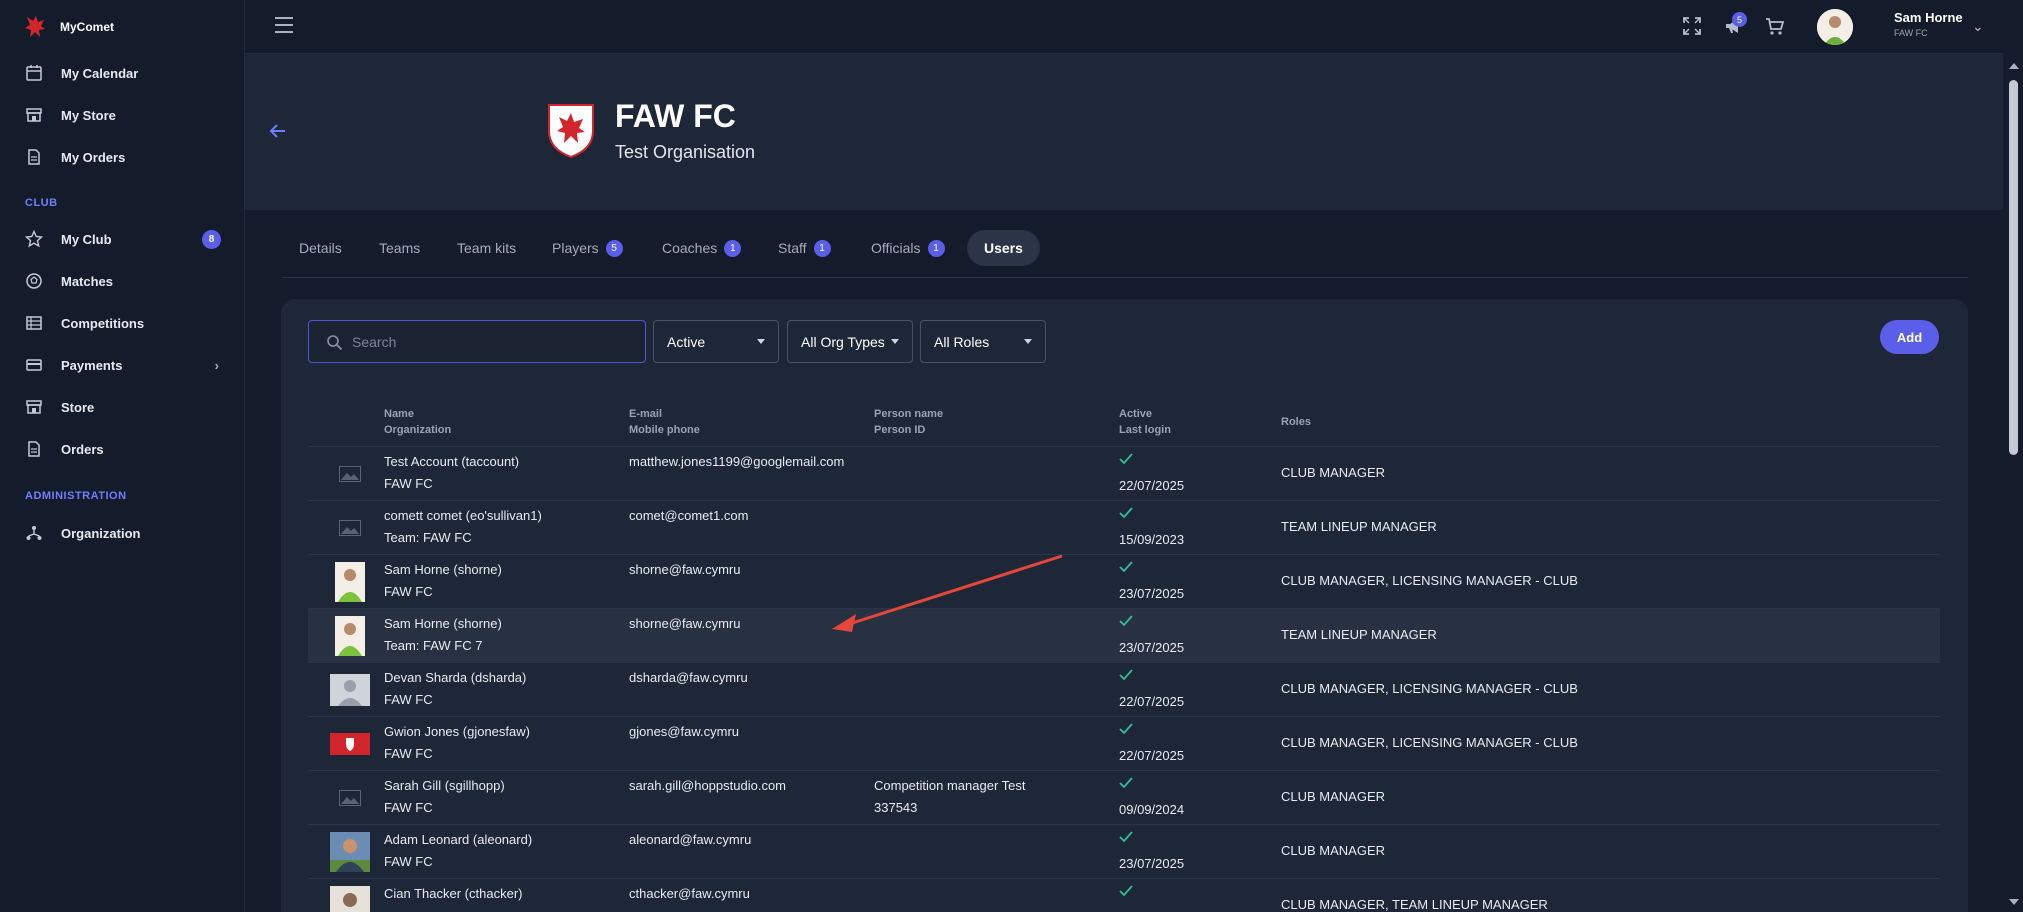 Image resolution: width=2023 pixels, height=912 pixels. What do you see at coordinates (908, 422) in the screenshot?
I see `column-header-person: Person name Person ID` at bounding box center [908, 422].